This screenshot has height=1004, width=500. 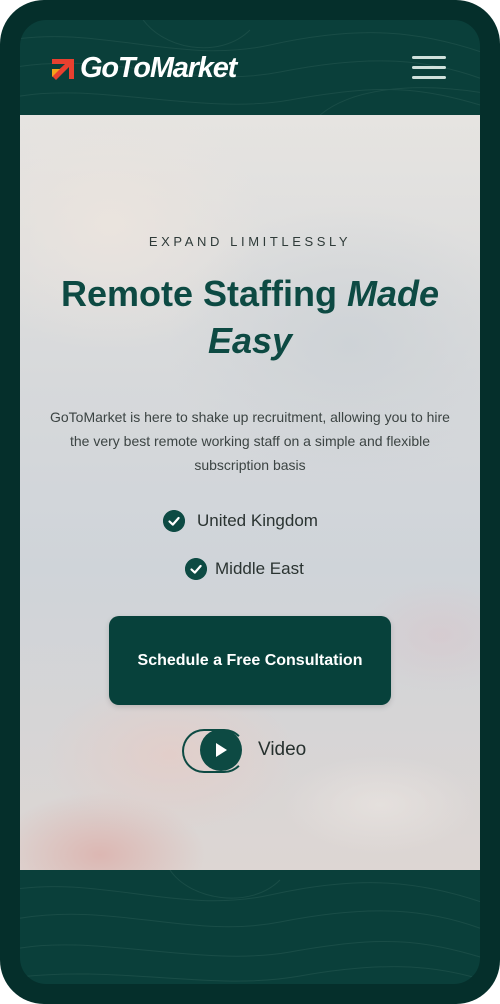 What do you see at coordinates (282, 750) in the screenshot?
I see `video-label: Video` at bounding box center [282, 750].